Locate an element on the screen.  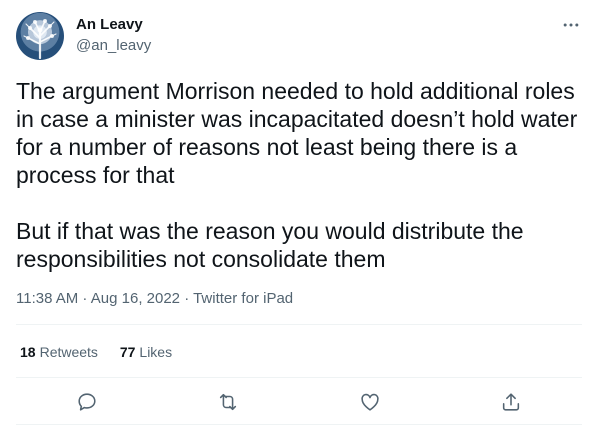
likes-stat: 77 Likes is located at coordinates (146, 352).